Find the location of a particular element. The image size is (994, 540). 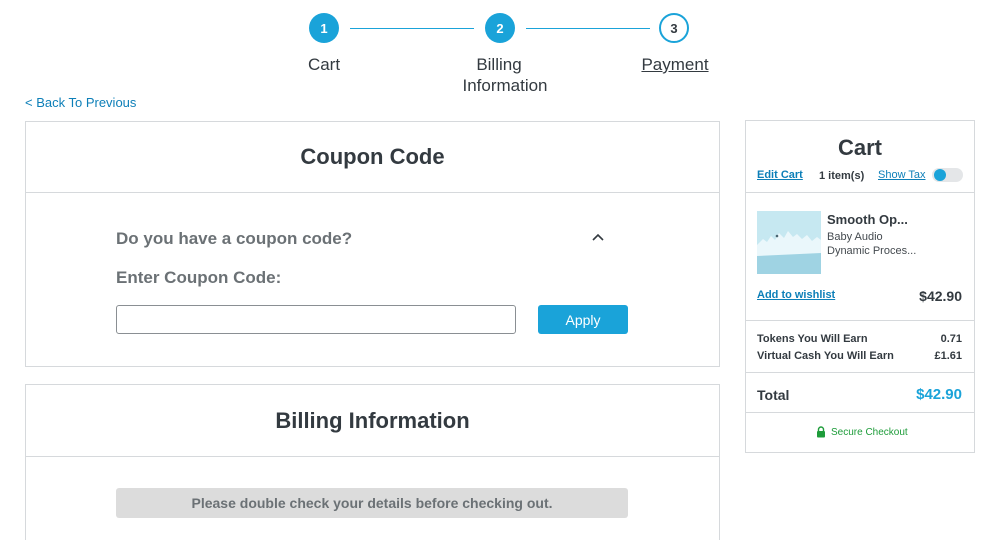

show-tax-link: Show Tax is located at coordinates (902, 175).